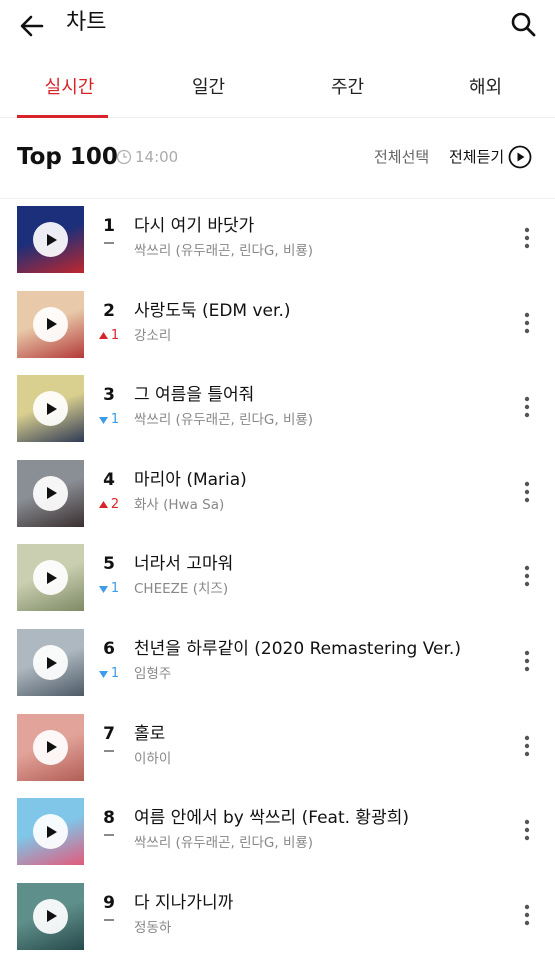 This screenshot has height=960, width=555. Describe the element at coordinates (314, 734) in the screenshot. I see `song-title: 홀로` at that location.